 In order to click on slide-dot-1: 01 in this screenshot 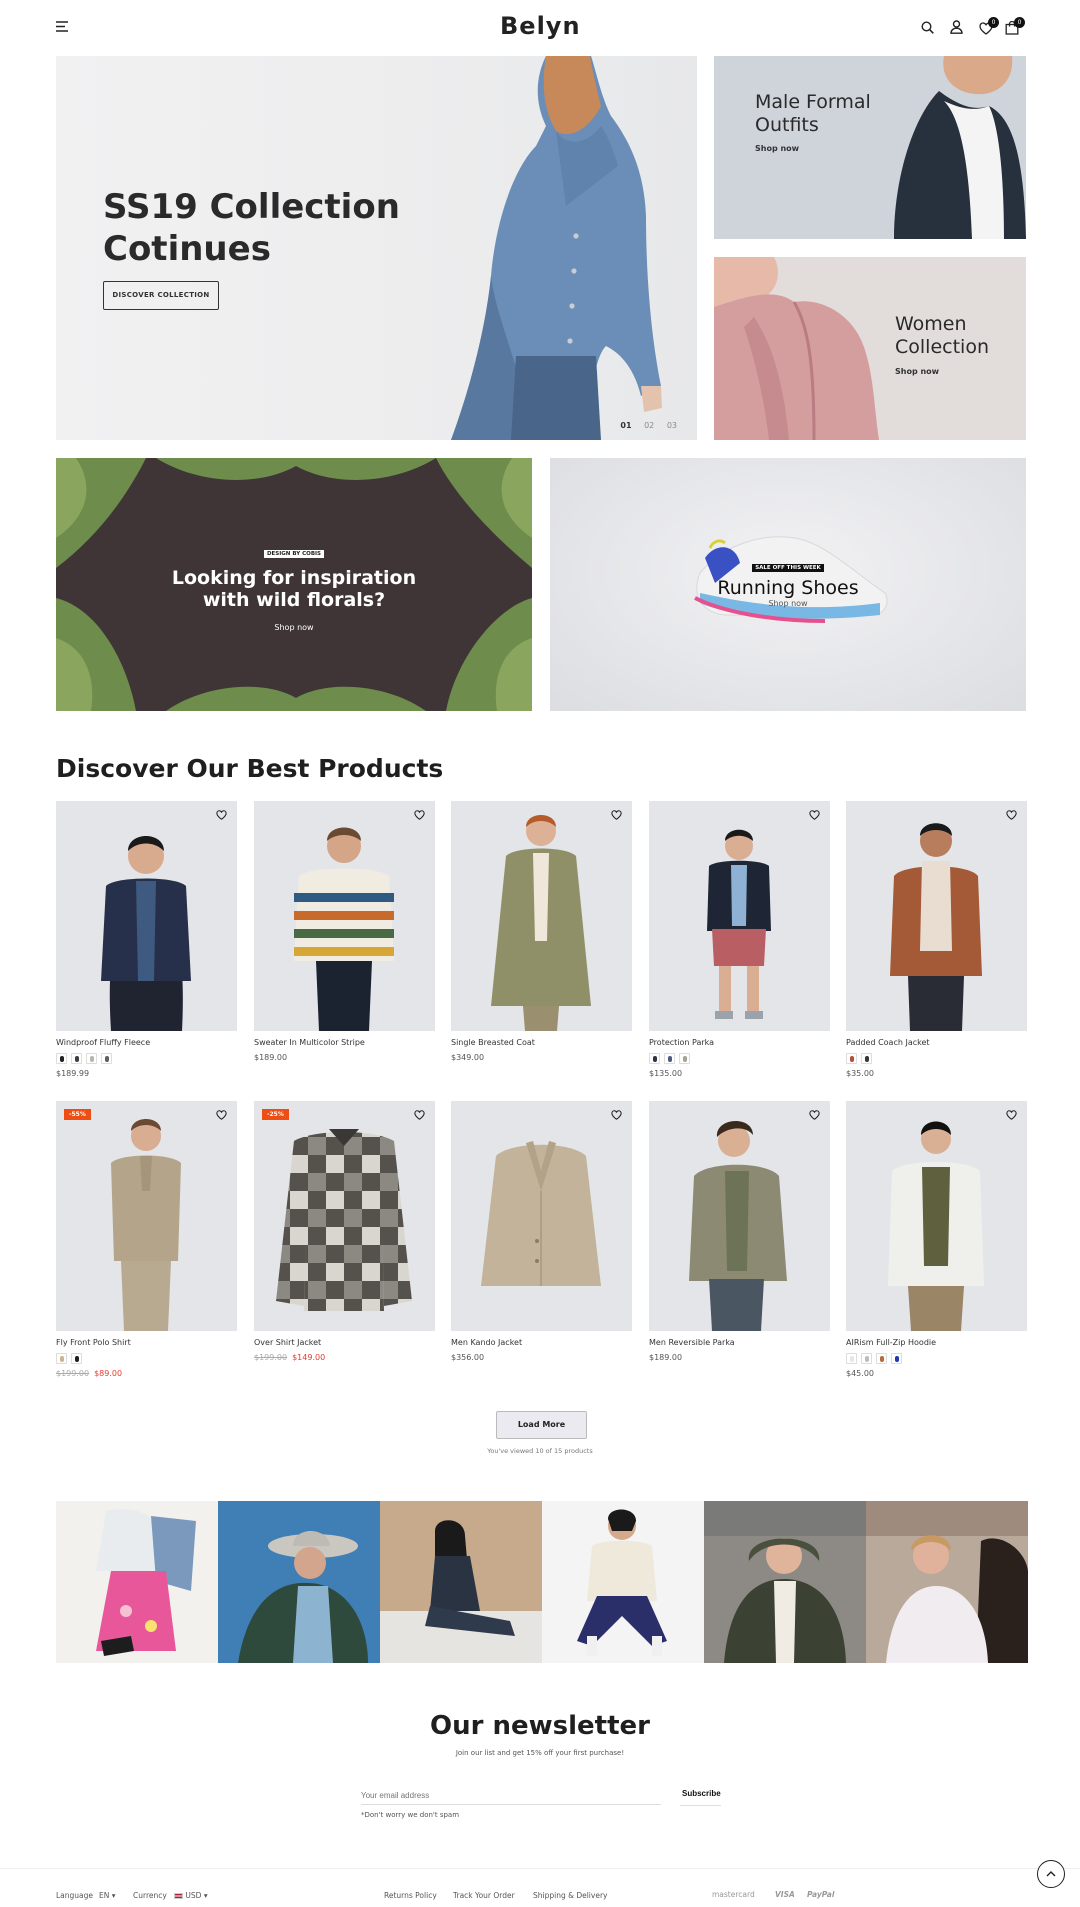, I will do `click(625, 425)`.